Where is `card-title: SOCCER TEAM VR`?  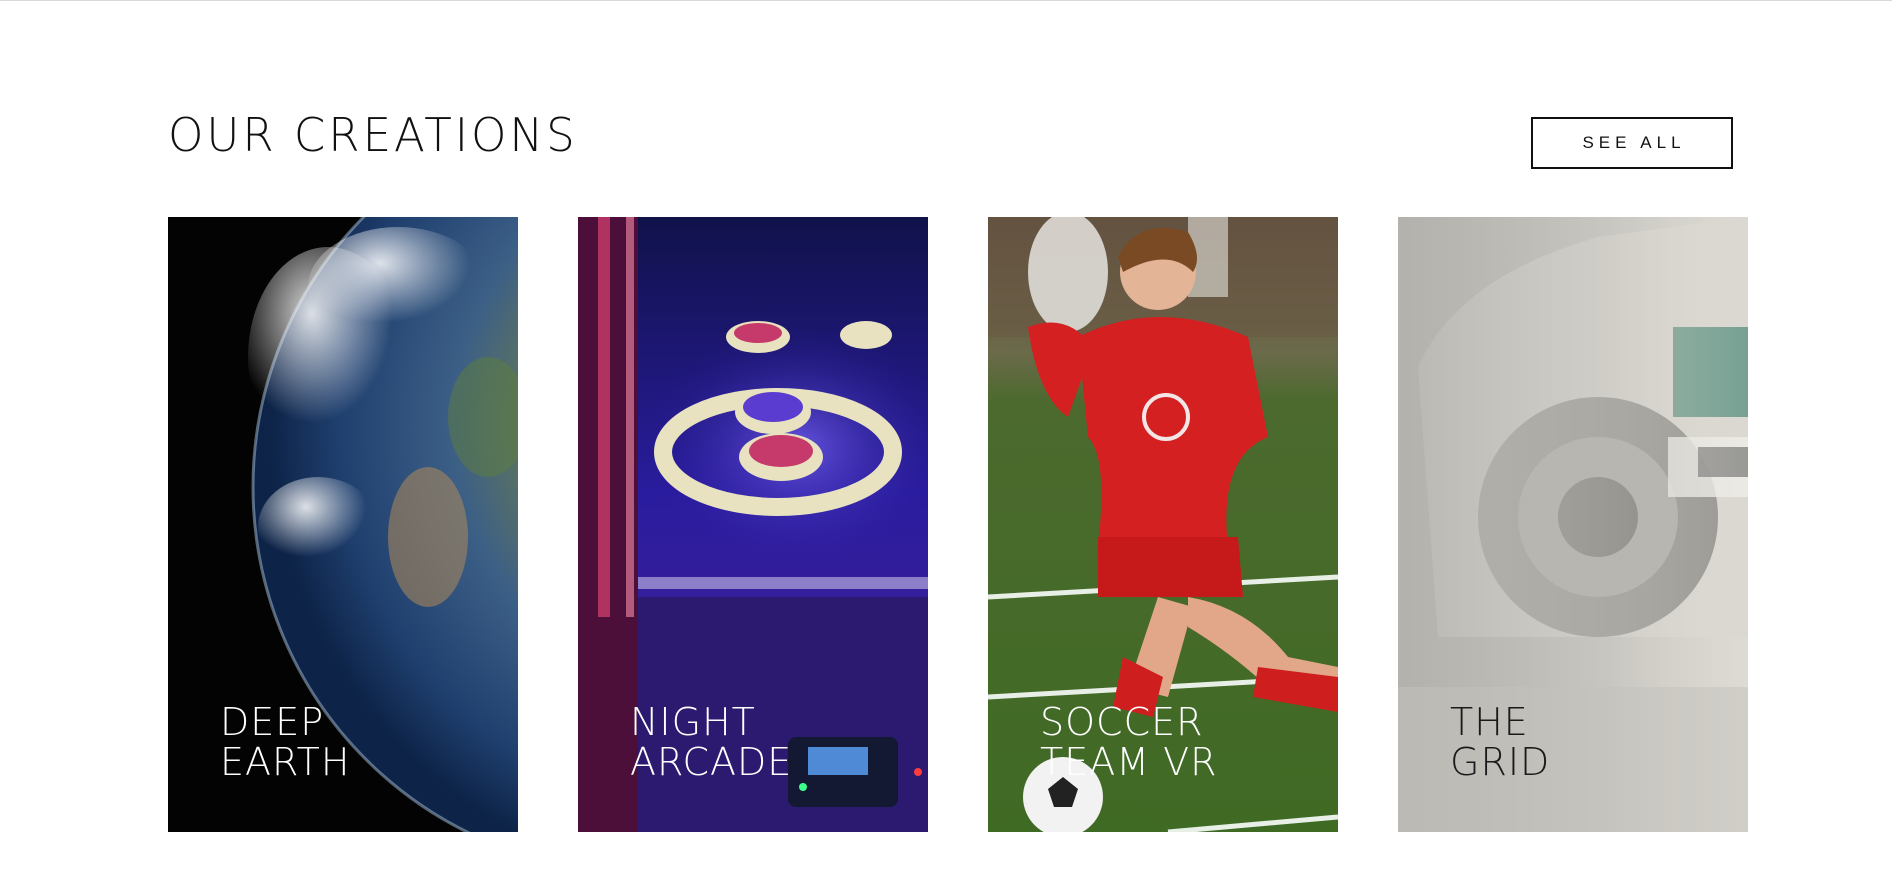 card-title: SOCCER TEAM VR is located at coordinates (1180, 742).